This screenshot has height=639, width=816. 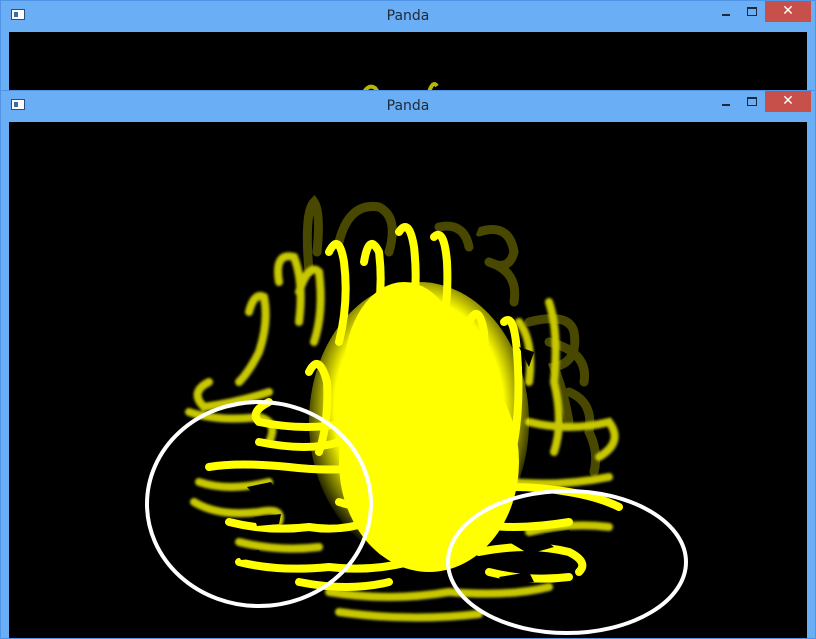 What do you see at coordinates (408, 62) in the screenshot?
I see `render-viewport` at bounding box center [408, 62].